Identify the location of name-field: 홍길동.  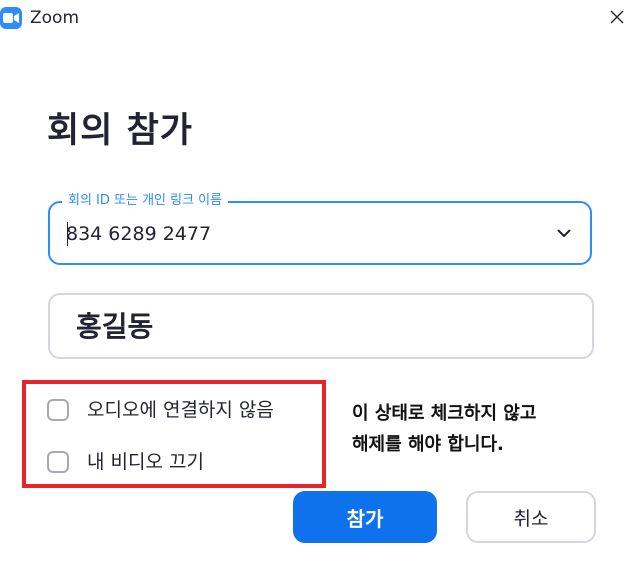
(321, 326).